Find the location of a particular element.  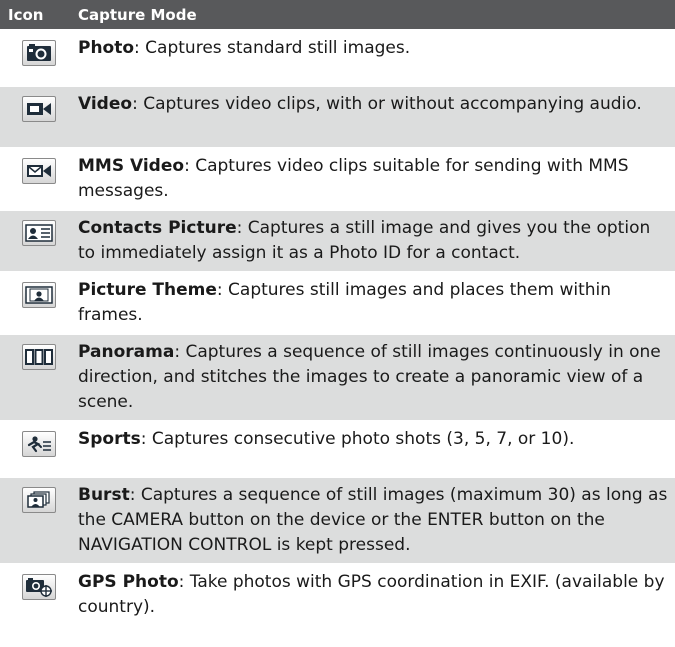

mode-name: Panorama is located at coordinates (126, 352).